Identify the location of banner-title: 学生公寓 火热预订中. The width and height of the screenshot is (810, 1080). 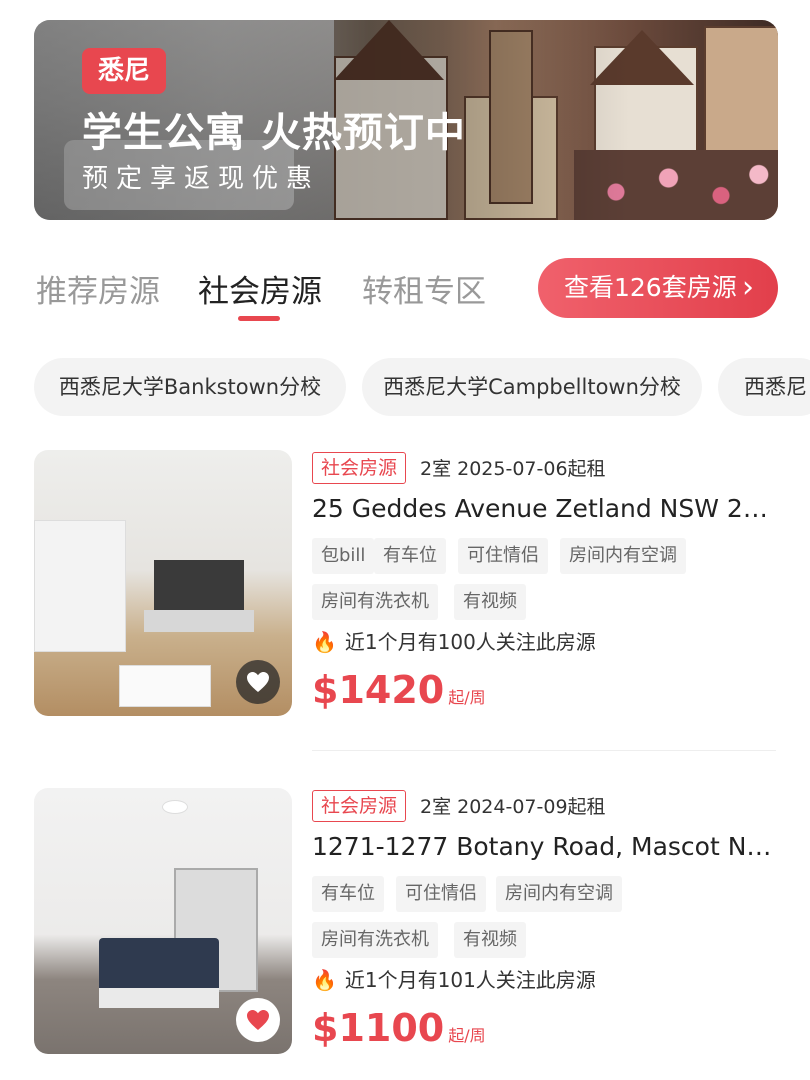
(274, 133).